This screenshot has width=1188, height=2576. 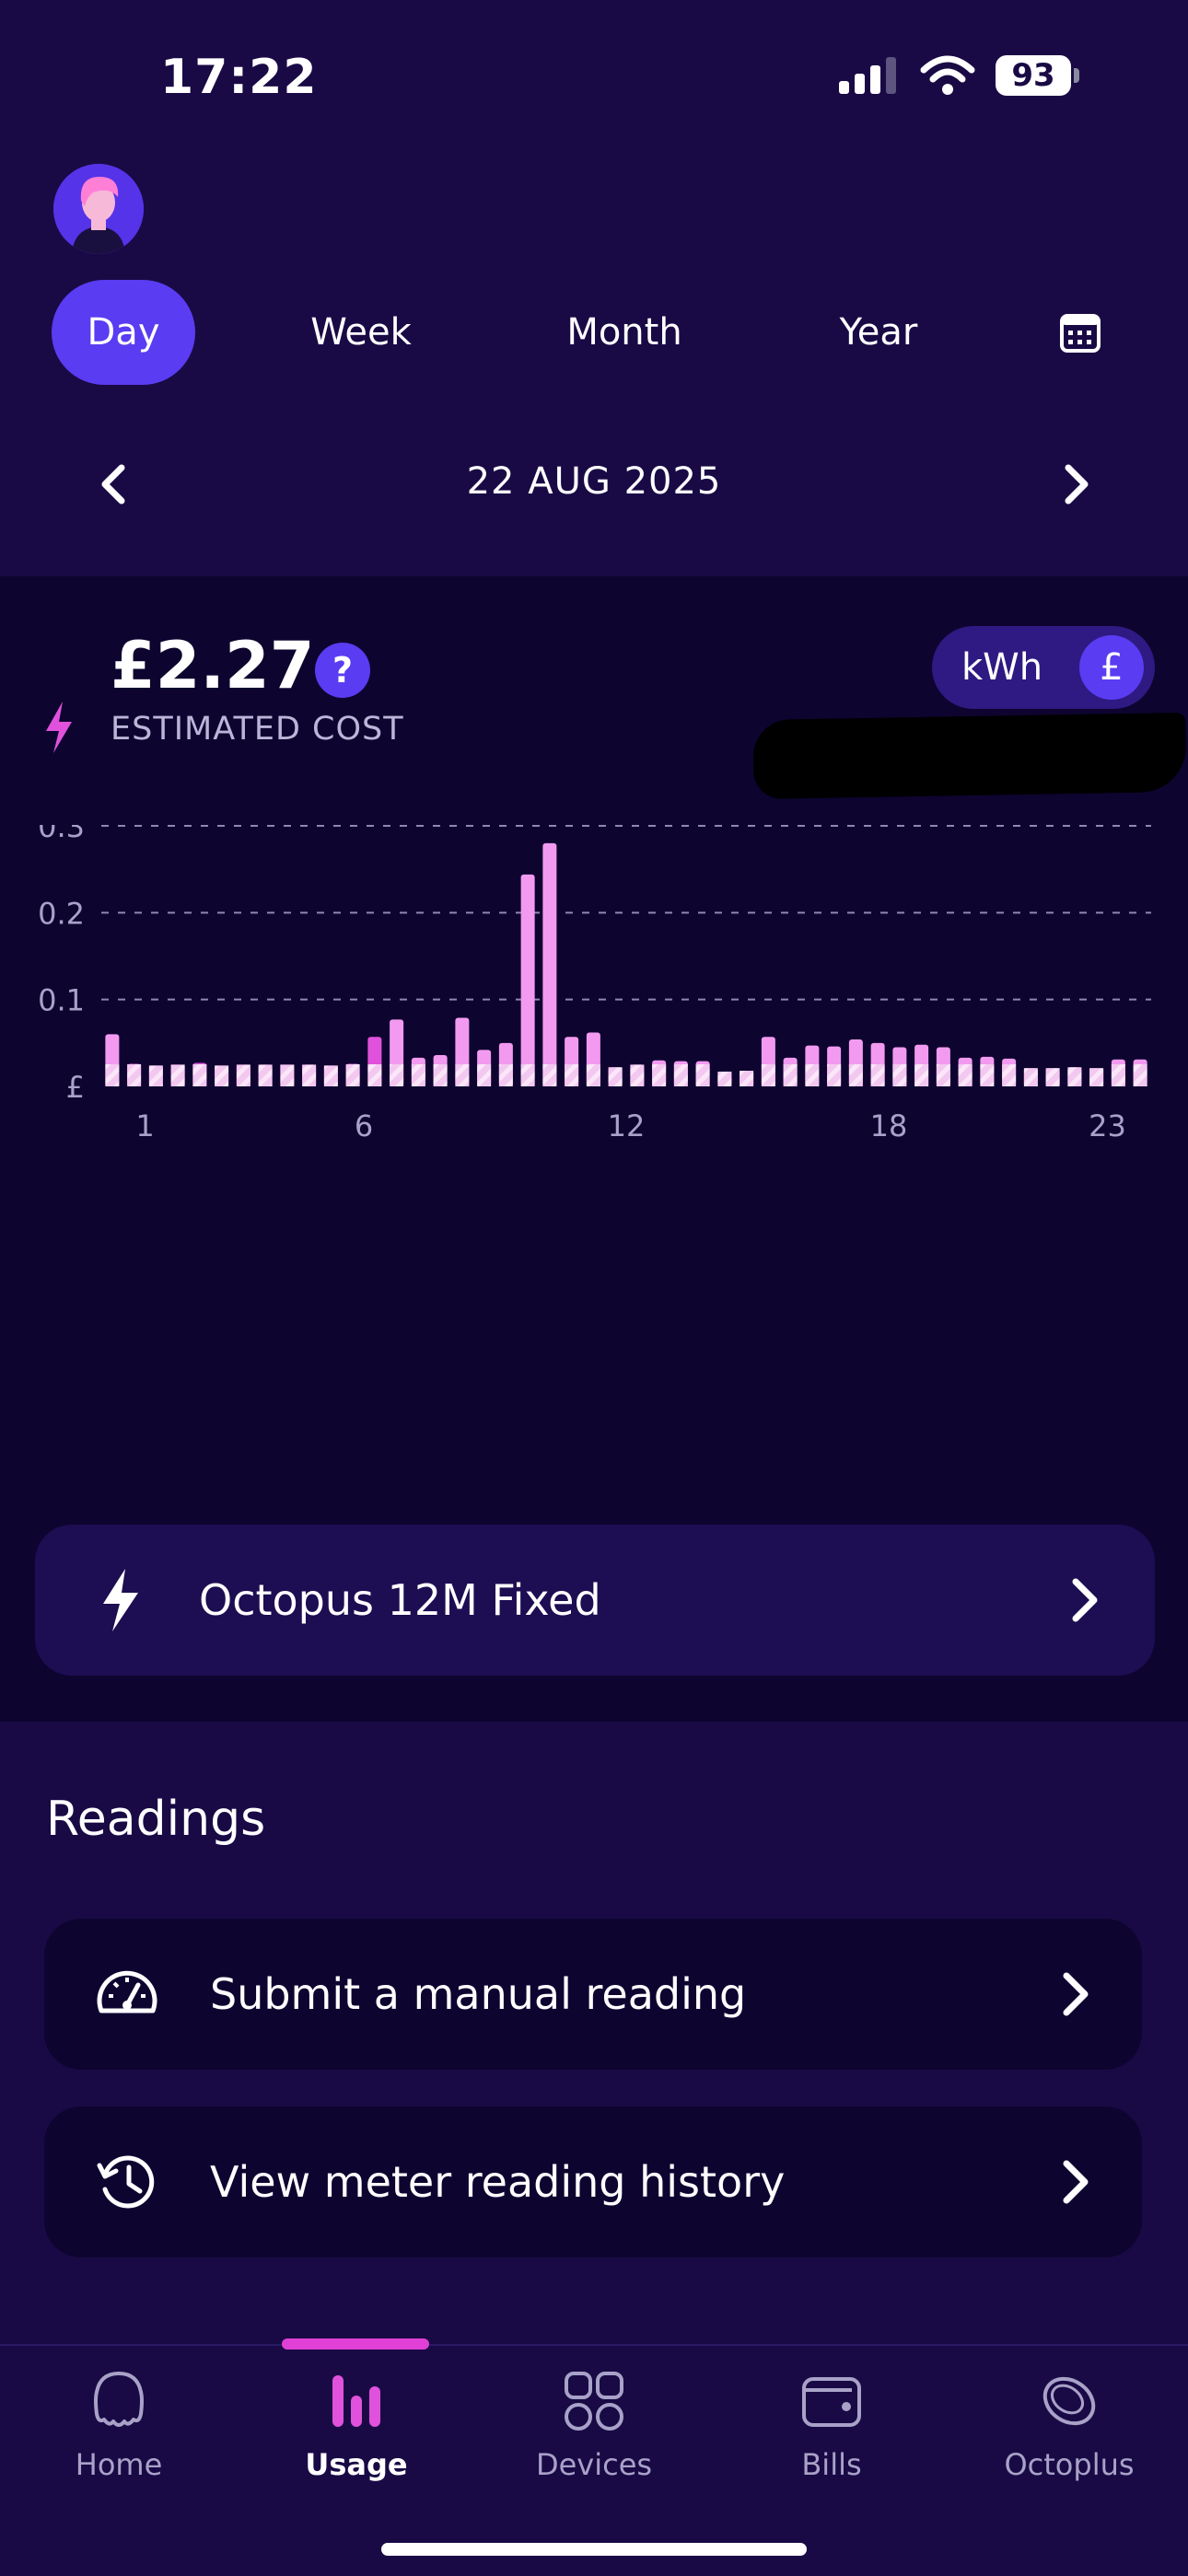 I want to click on estimated-cost-label: ESTIMATED COST, so click(x=257, y=729).